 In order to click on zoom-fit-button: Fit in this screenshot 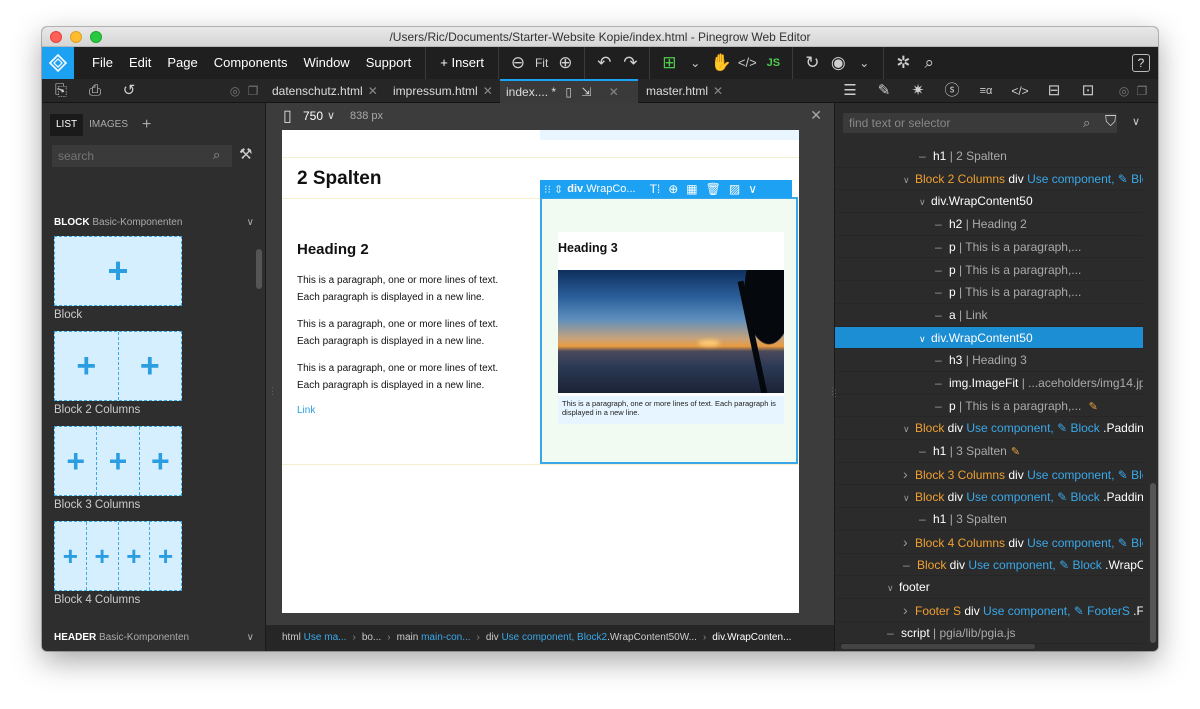, I will do `click(541, 63)`.